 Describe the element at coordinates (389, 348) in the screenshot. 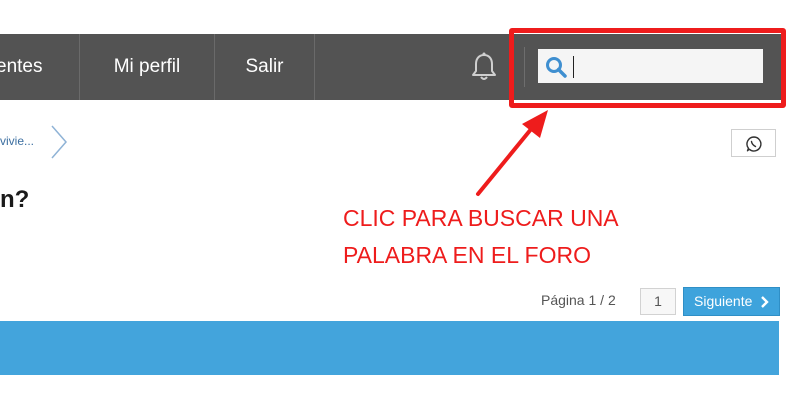

I see `post-header-bar` at that location.